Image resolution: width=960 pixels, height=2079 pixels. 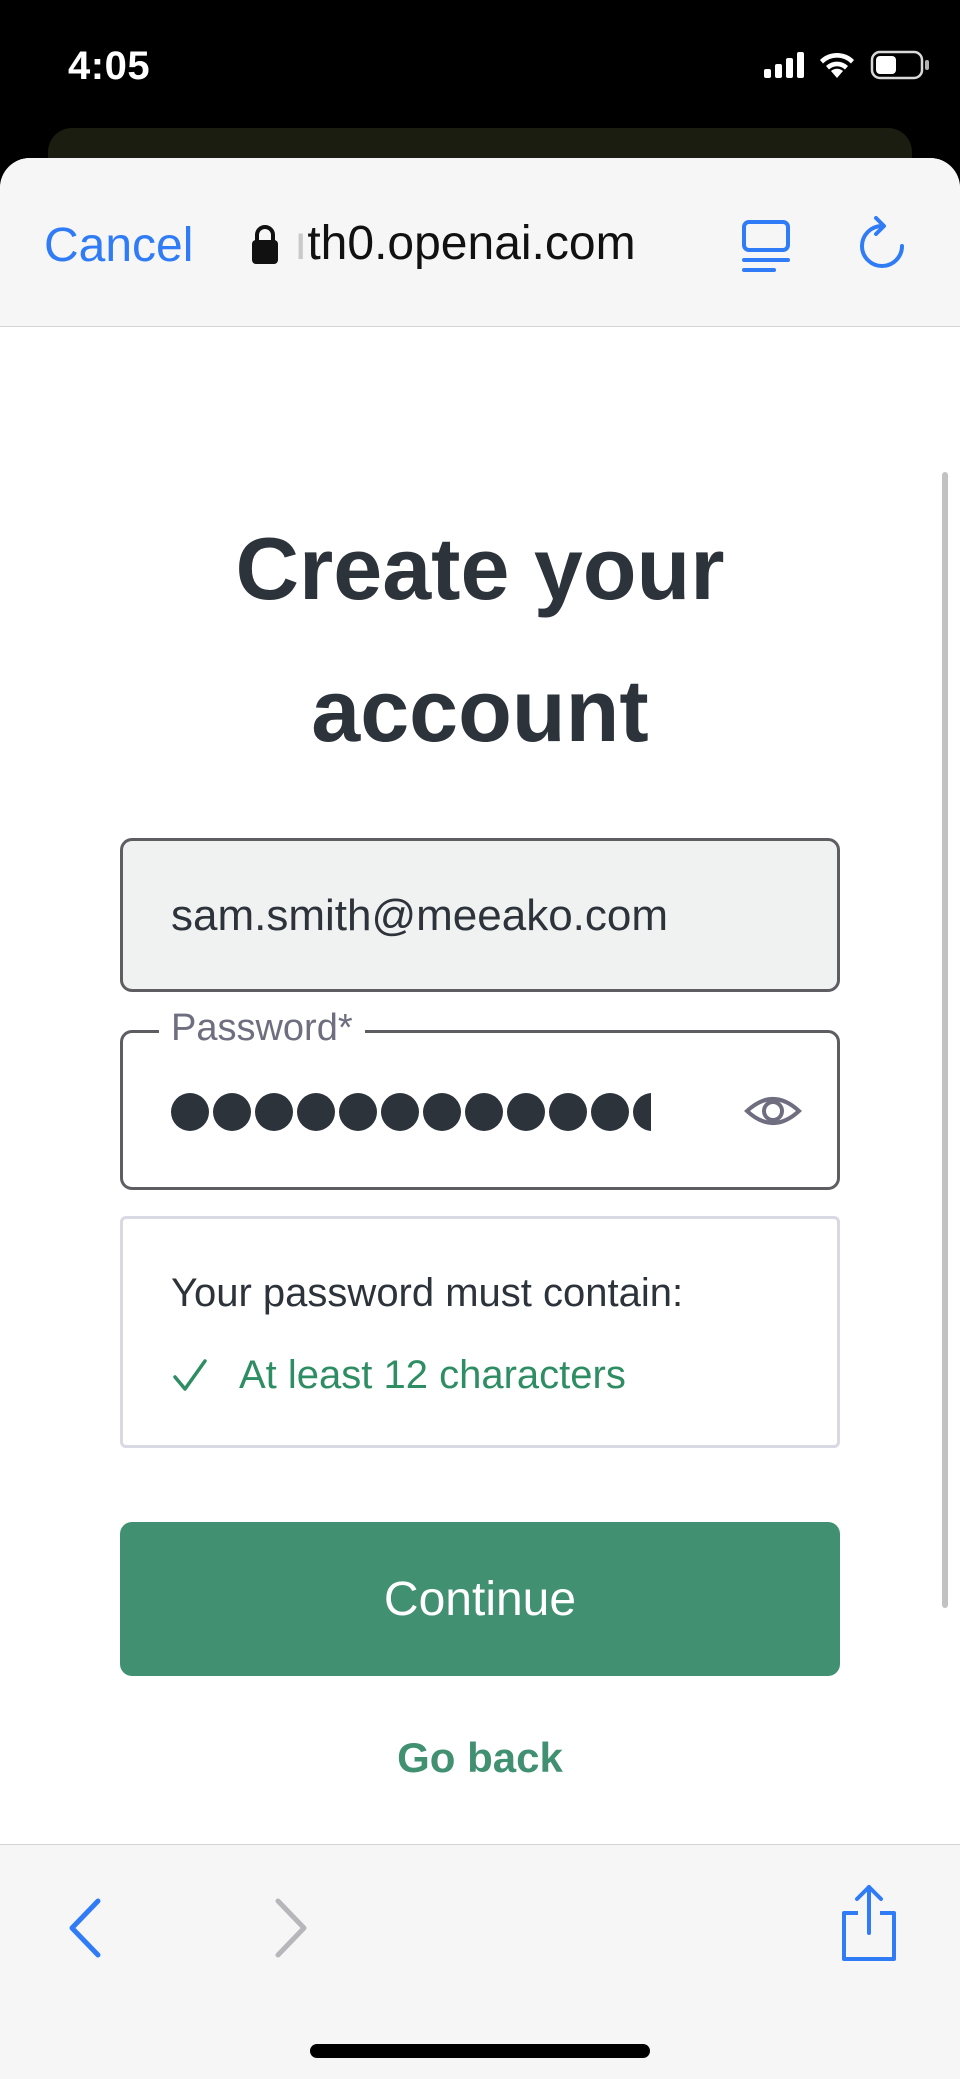 I want to click on password-label: Password*, so click(x=262, y=1028).